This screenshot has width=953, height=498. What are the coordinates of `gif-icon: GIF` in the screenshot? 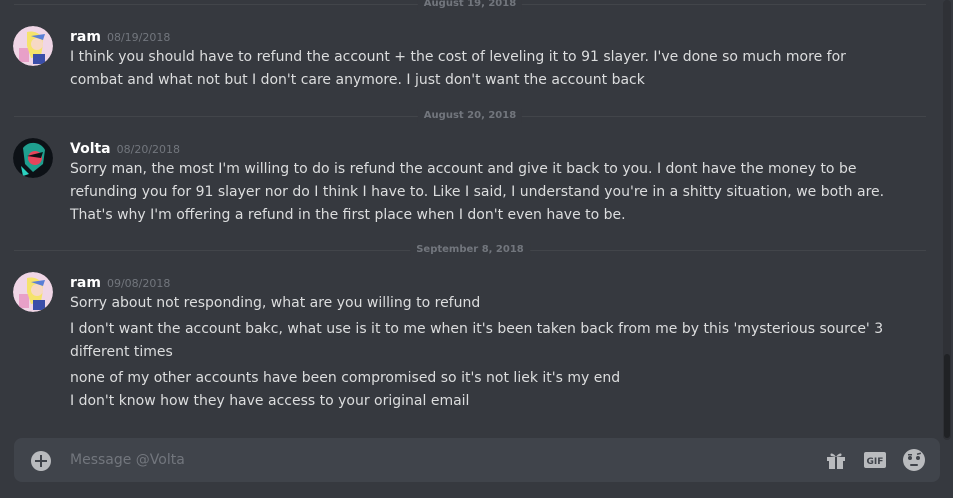 It's located at (875, 460).